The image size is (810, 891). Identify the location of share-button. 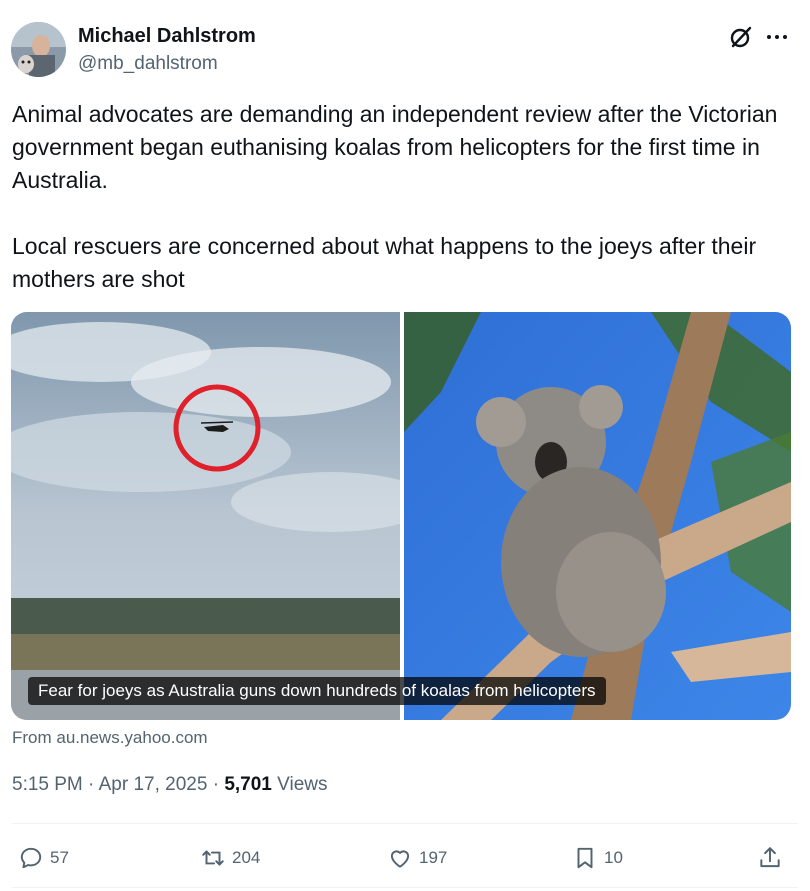
(773, 858).